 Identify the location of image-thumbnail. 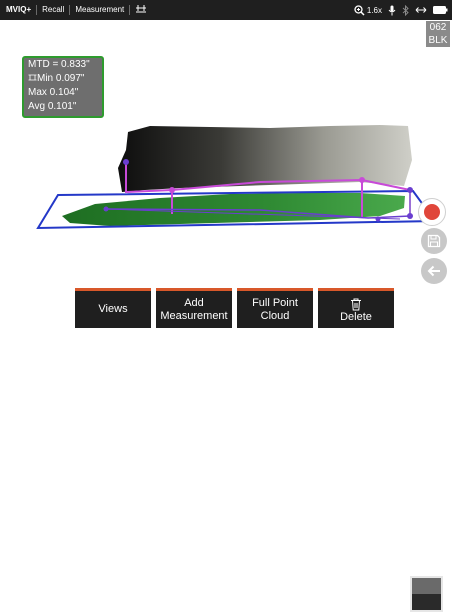
(426, 594).